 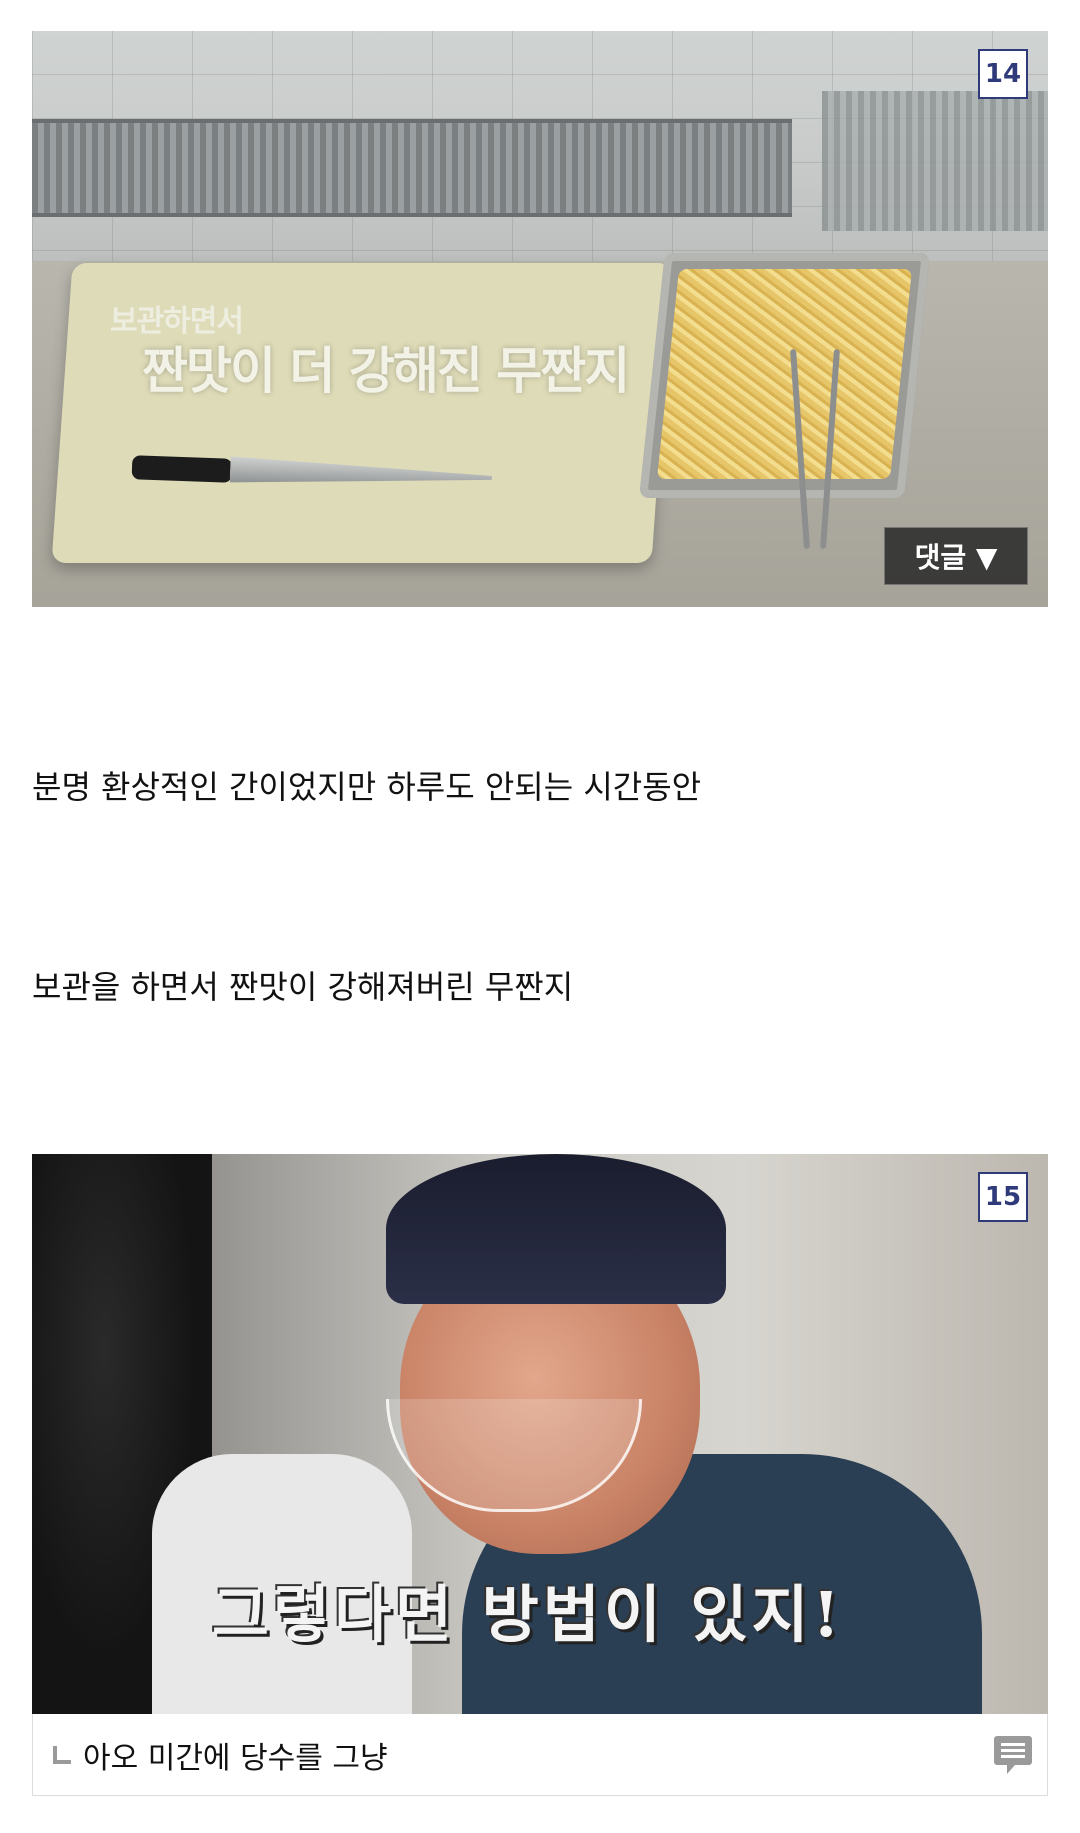 I want to click on image-number-badge: 15, so click(x=1003, y=1197).